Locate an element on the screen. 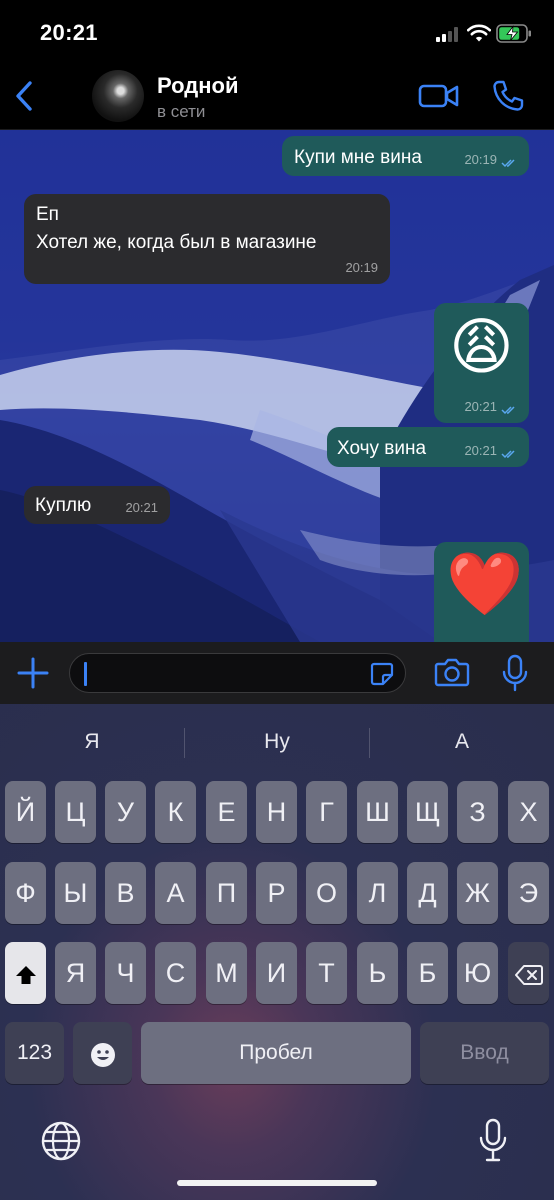 This screenshot has width=554, height=1200. message-bubble-outgoing: 😩 20:21 is located at coordinates (481, 363).